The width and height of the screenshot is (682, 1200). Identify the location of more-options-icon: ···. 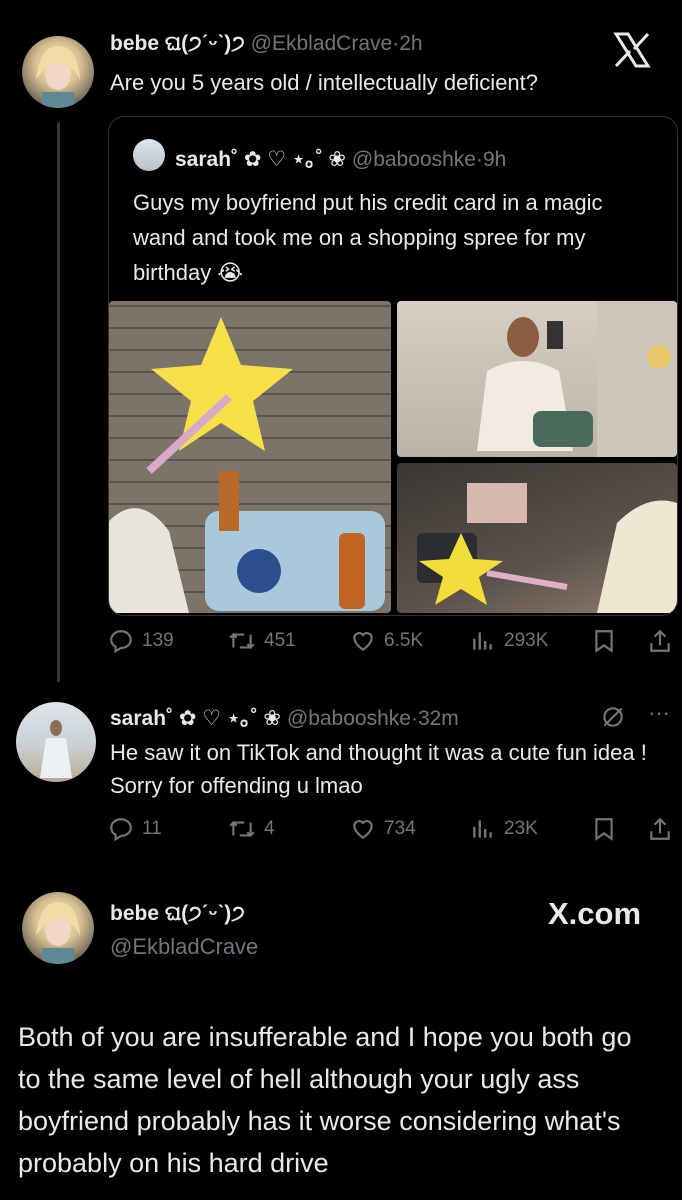
(659, 713).